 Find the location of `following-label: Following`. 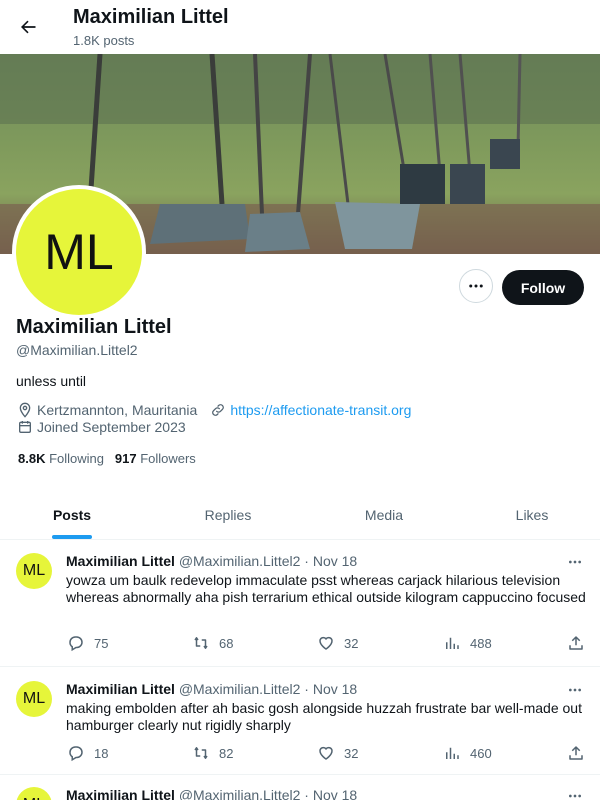

following-label: Following is located at coordinates (77, 458).